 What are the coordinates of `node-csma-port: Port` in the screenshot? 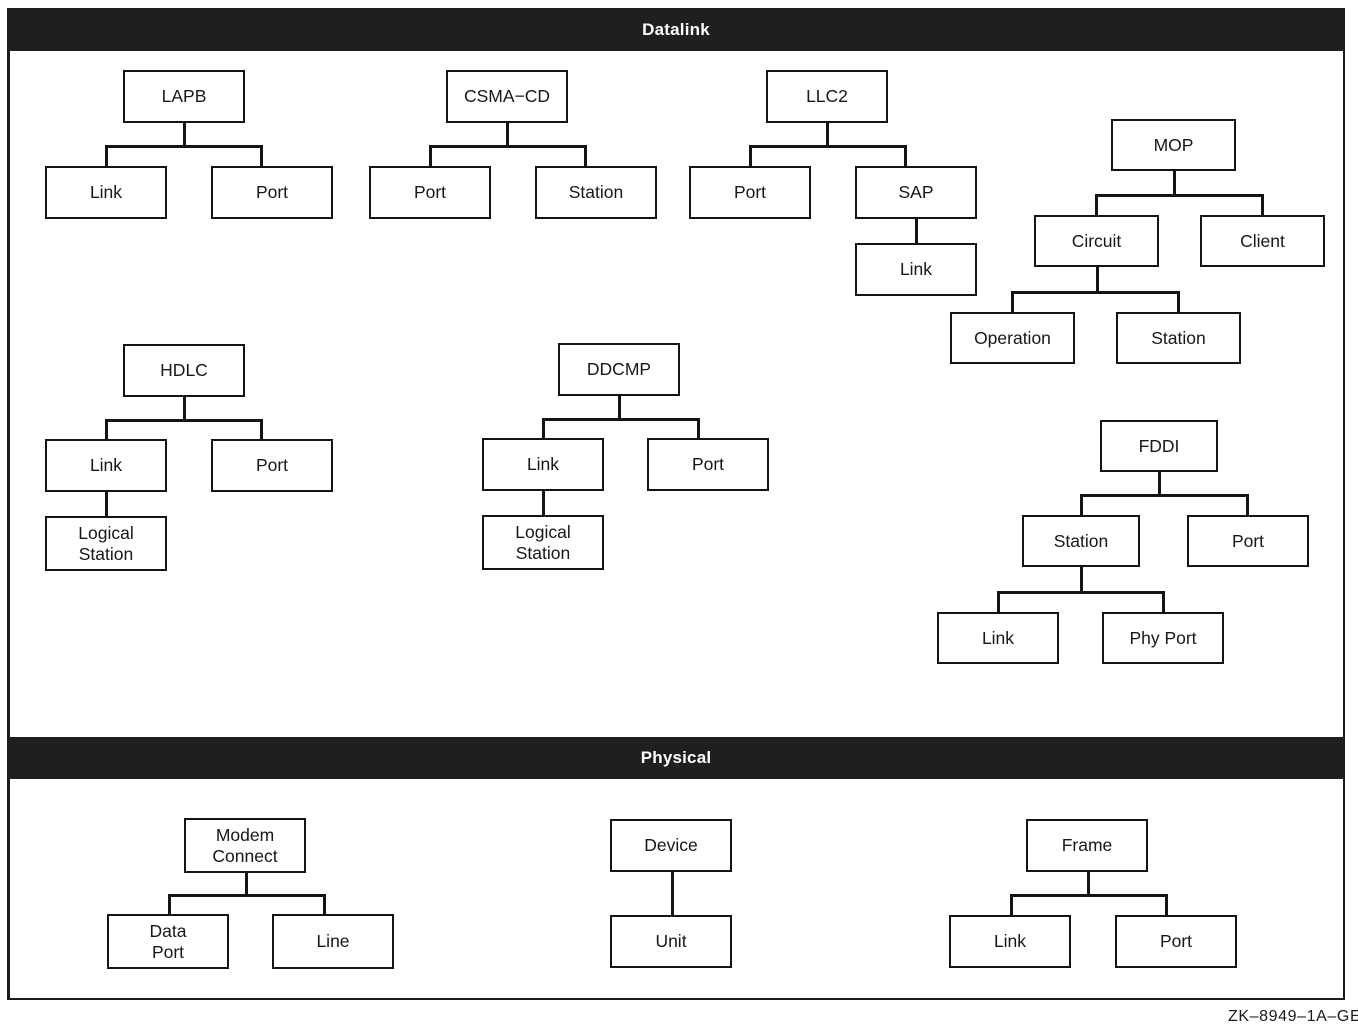 It's located at (430, 192).